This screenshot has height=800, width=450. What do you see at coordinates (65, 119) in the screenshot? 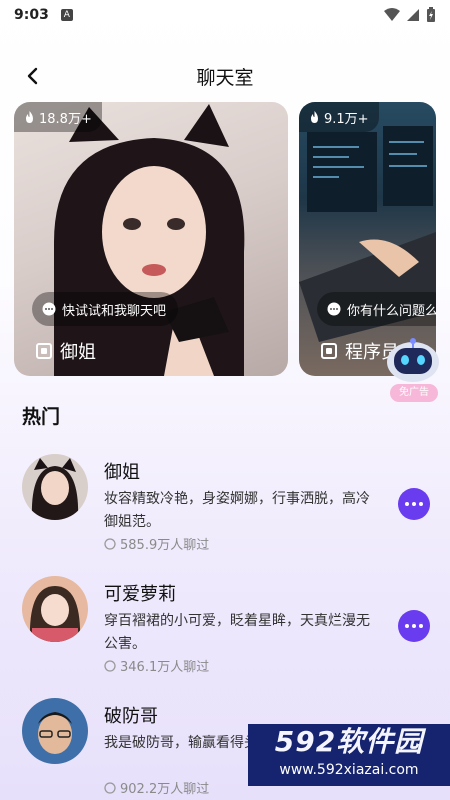
I see `heat-count: 18.8万+` at bounding box center [65, 119].